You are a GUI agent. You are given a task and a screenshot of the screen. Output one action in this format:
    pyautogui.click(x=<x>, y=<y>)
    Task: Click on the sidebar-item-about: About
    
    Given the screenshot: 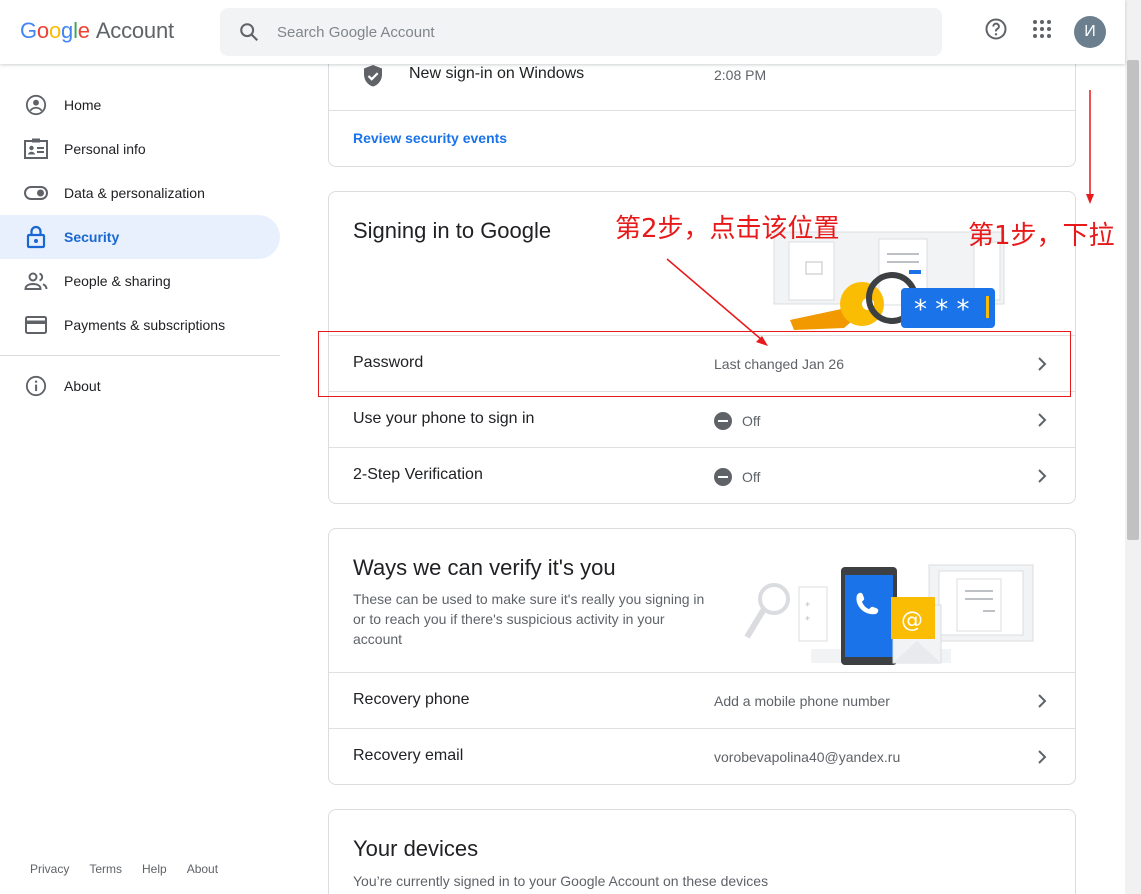 What is the action you would take?
    pyautogui.click(x=140, y=386)
    